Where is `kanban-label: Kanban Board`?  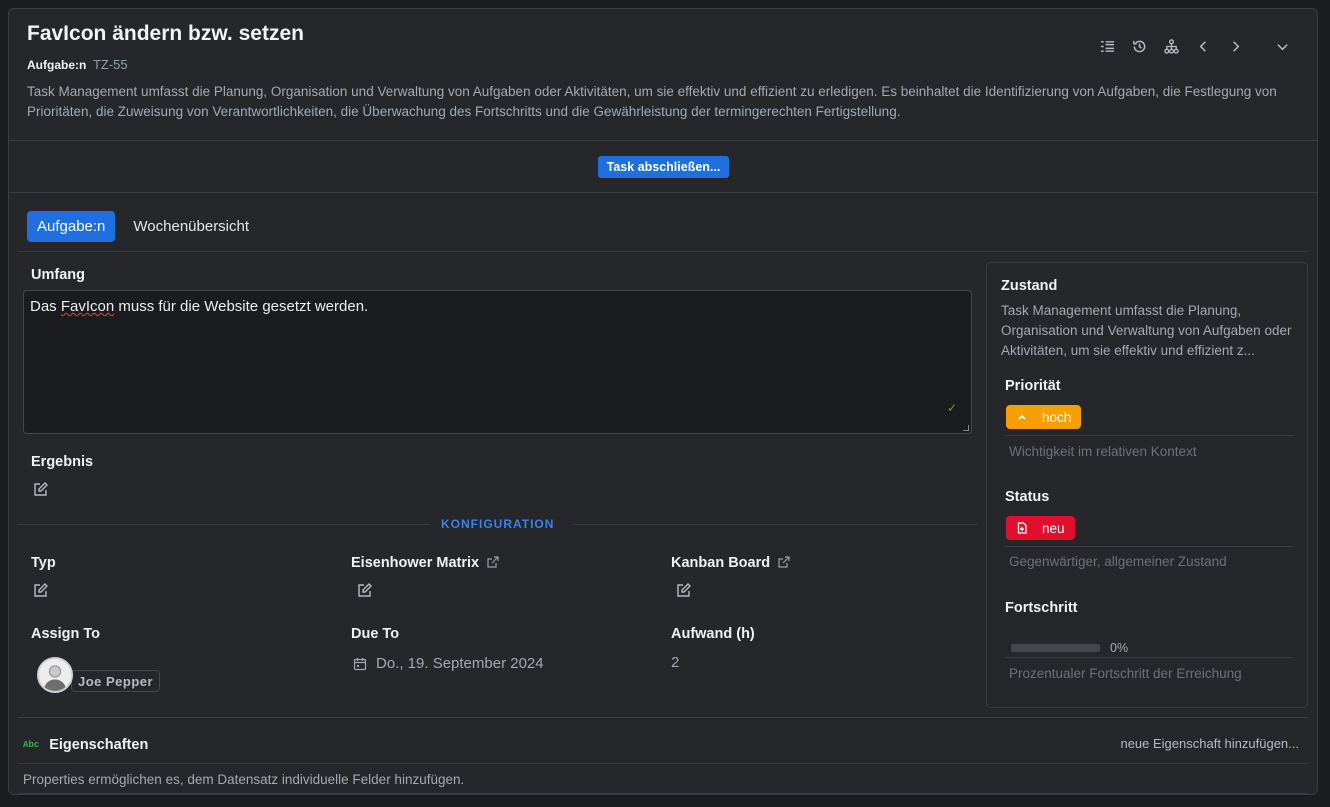 kanban-label: Kanban Board is located at coordinates (730, 563).